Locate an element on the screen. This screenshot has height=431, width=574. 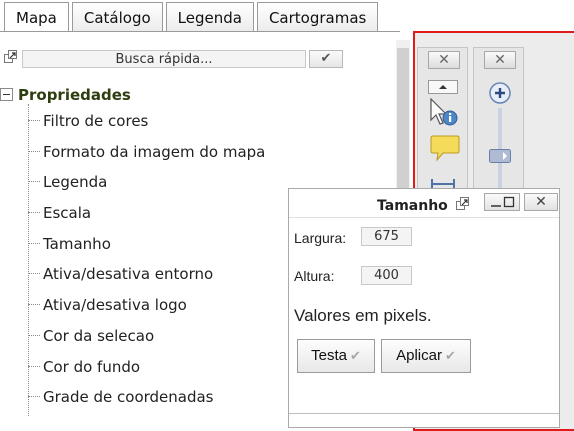
scroll-up-icon is located at coordinates (443, 88).